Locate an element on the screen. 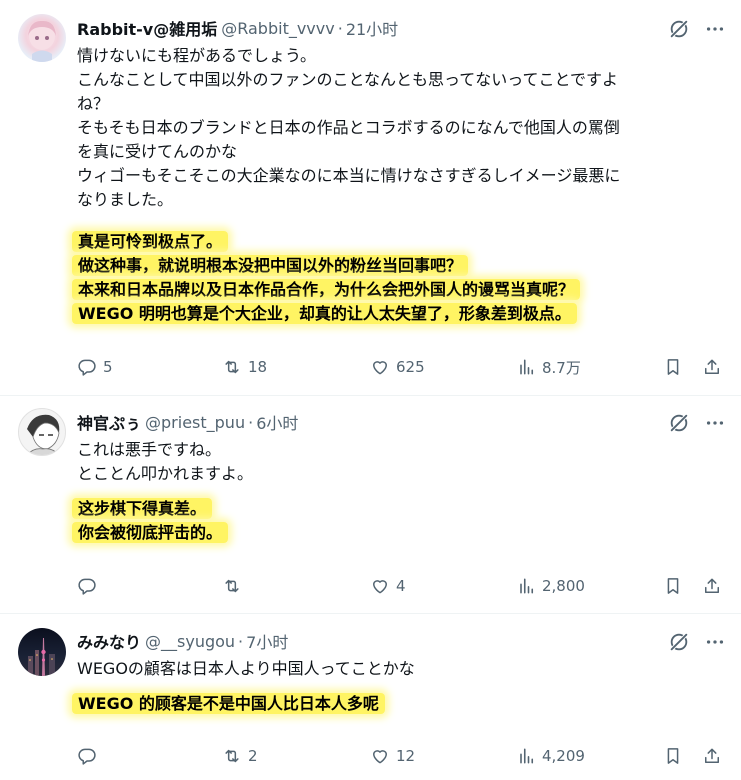  text-line: これは悪手ですね。 is located at coordinates (149, 449).